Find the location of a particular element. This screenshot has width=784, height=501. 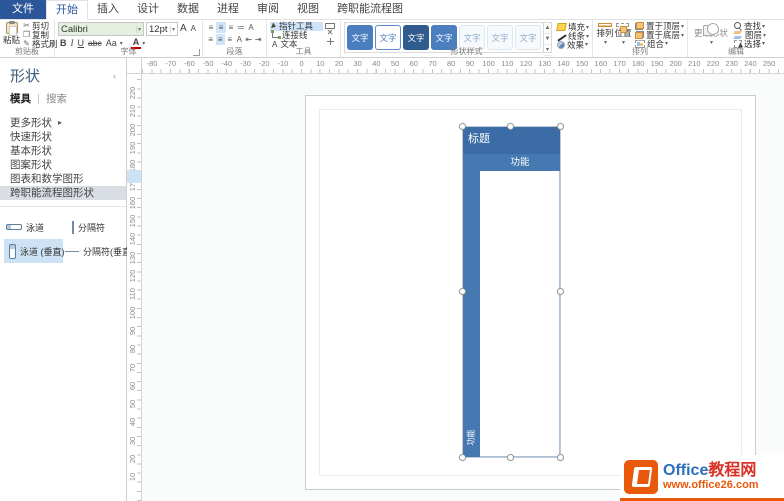

connection-point-tool-icon is located at coordinates (330, 41).